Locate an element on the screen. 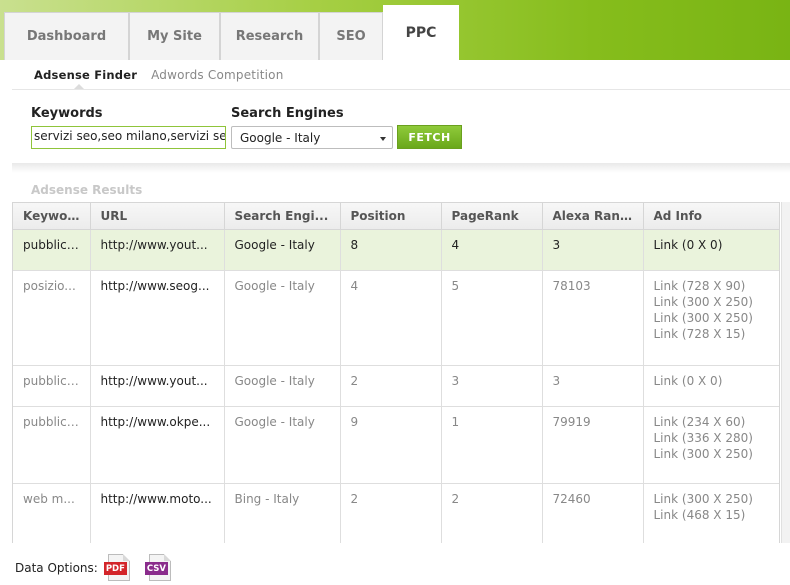 Image resolution: width=790 pixels, height=585 pixels. fetch-button: FETCH is located at coordinates (429, 137).